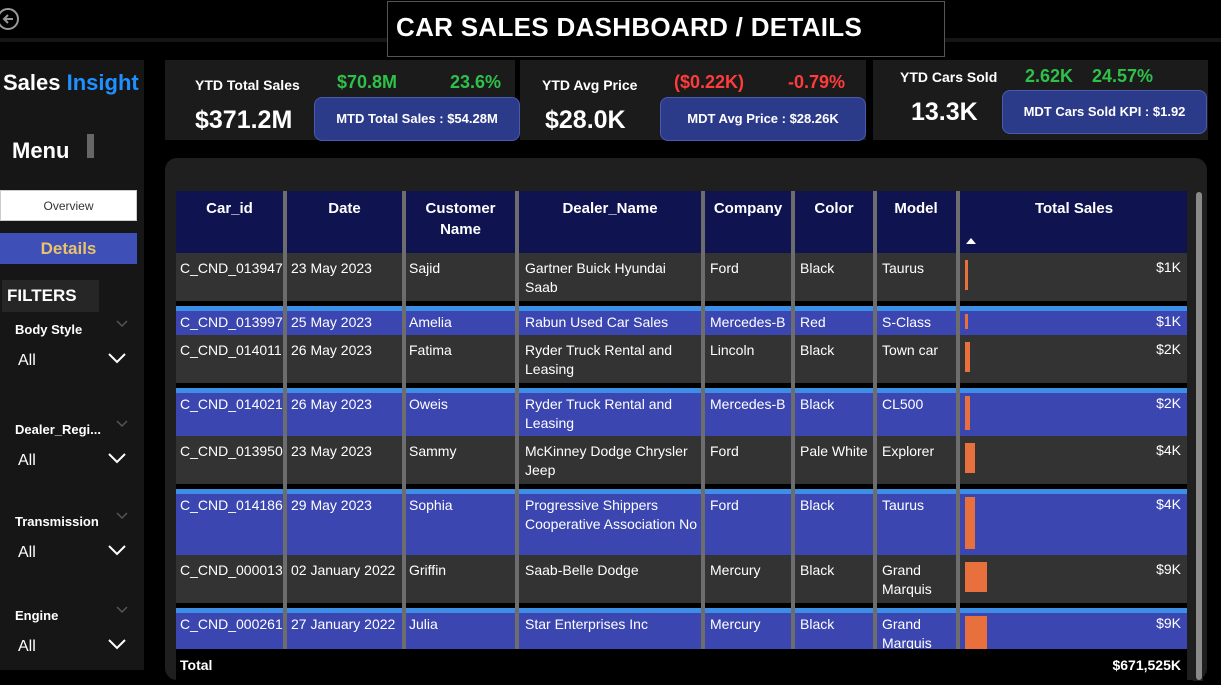 The width and height of the screenshot is (1221, 685). What do you see at coordinates (903, 404) in the screenshot?
I see `cell-model: CL500` at bounding box center [903, 404].